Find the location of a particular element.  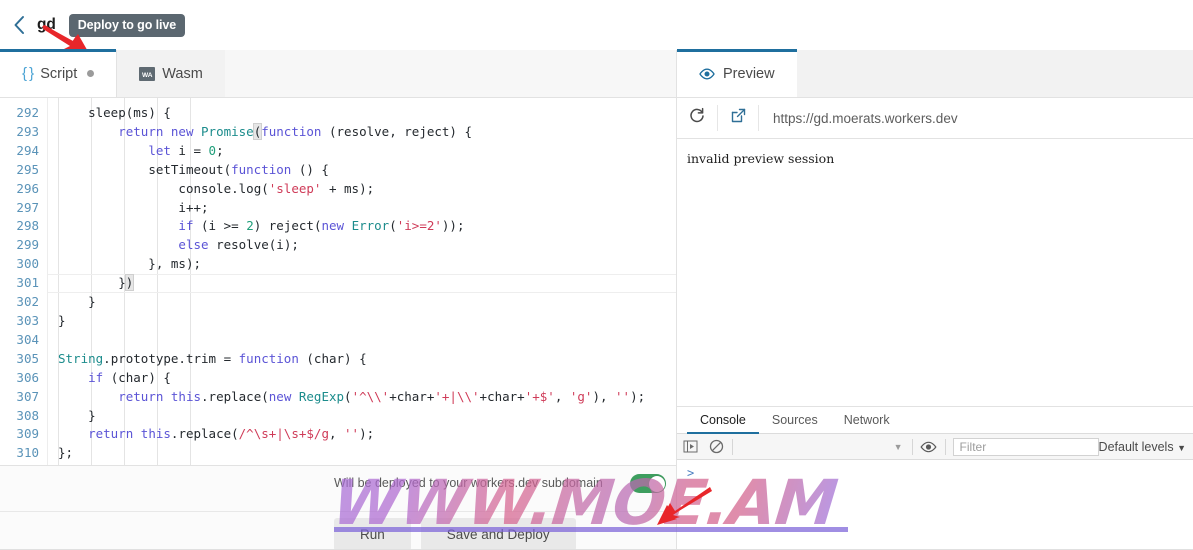

console-levels-dropdown: Default levels ▼ is located at coordinates (1142, 447).